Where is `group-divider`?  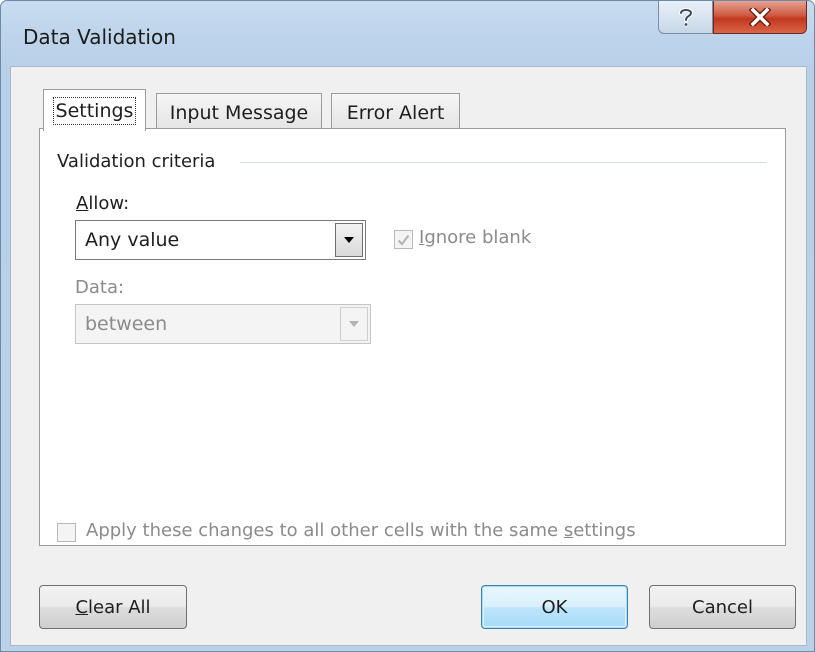 group-divider is located at coordinates (503, 162).